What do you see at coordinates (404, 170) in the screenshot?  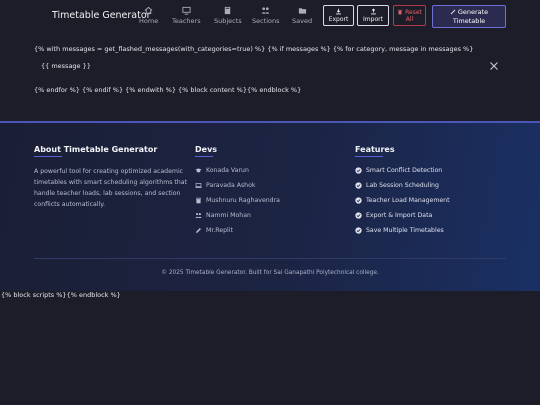 I see `feature-label: Smart Conflict Detection` at bounding box center [404, 170].